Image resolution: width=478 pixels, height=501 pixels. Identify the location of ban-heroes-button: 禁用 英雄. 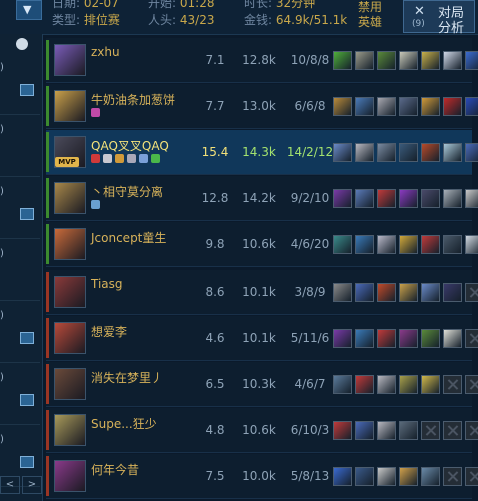
(370, 16).